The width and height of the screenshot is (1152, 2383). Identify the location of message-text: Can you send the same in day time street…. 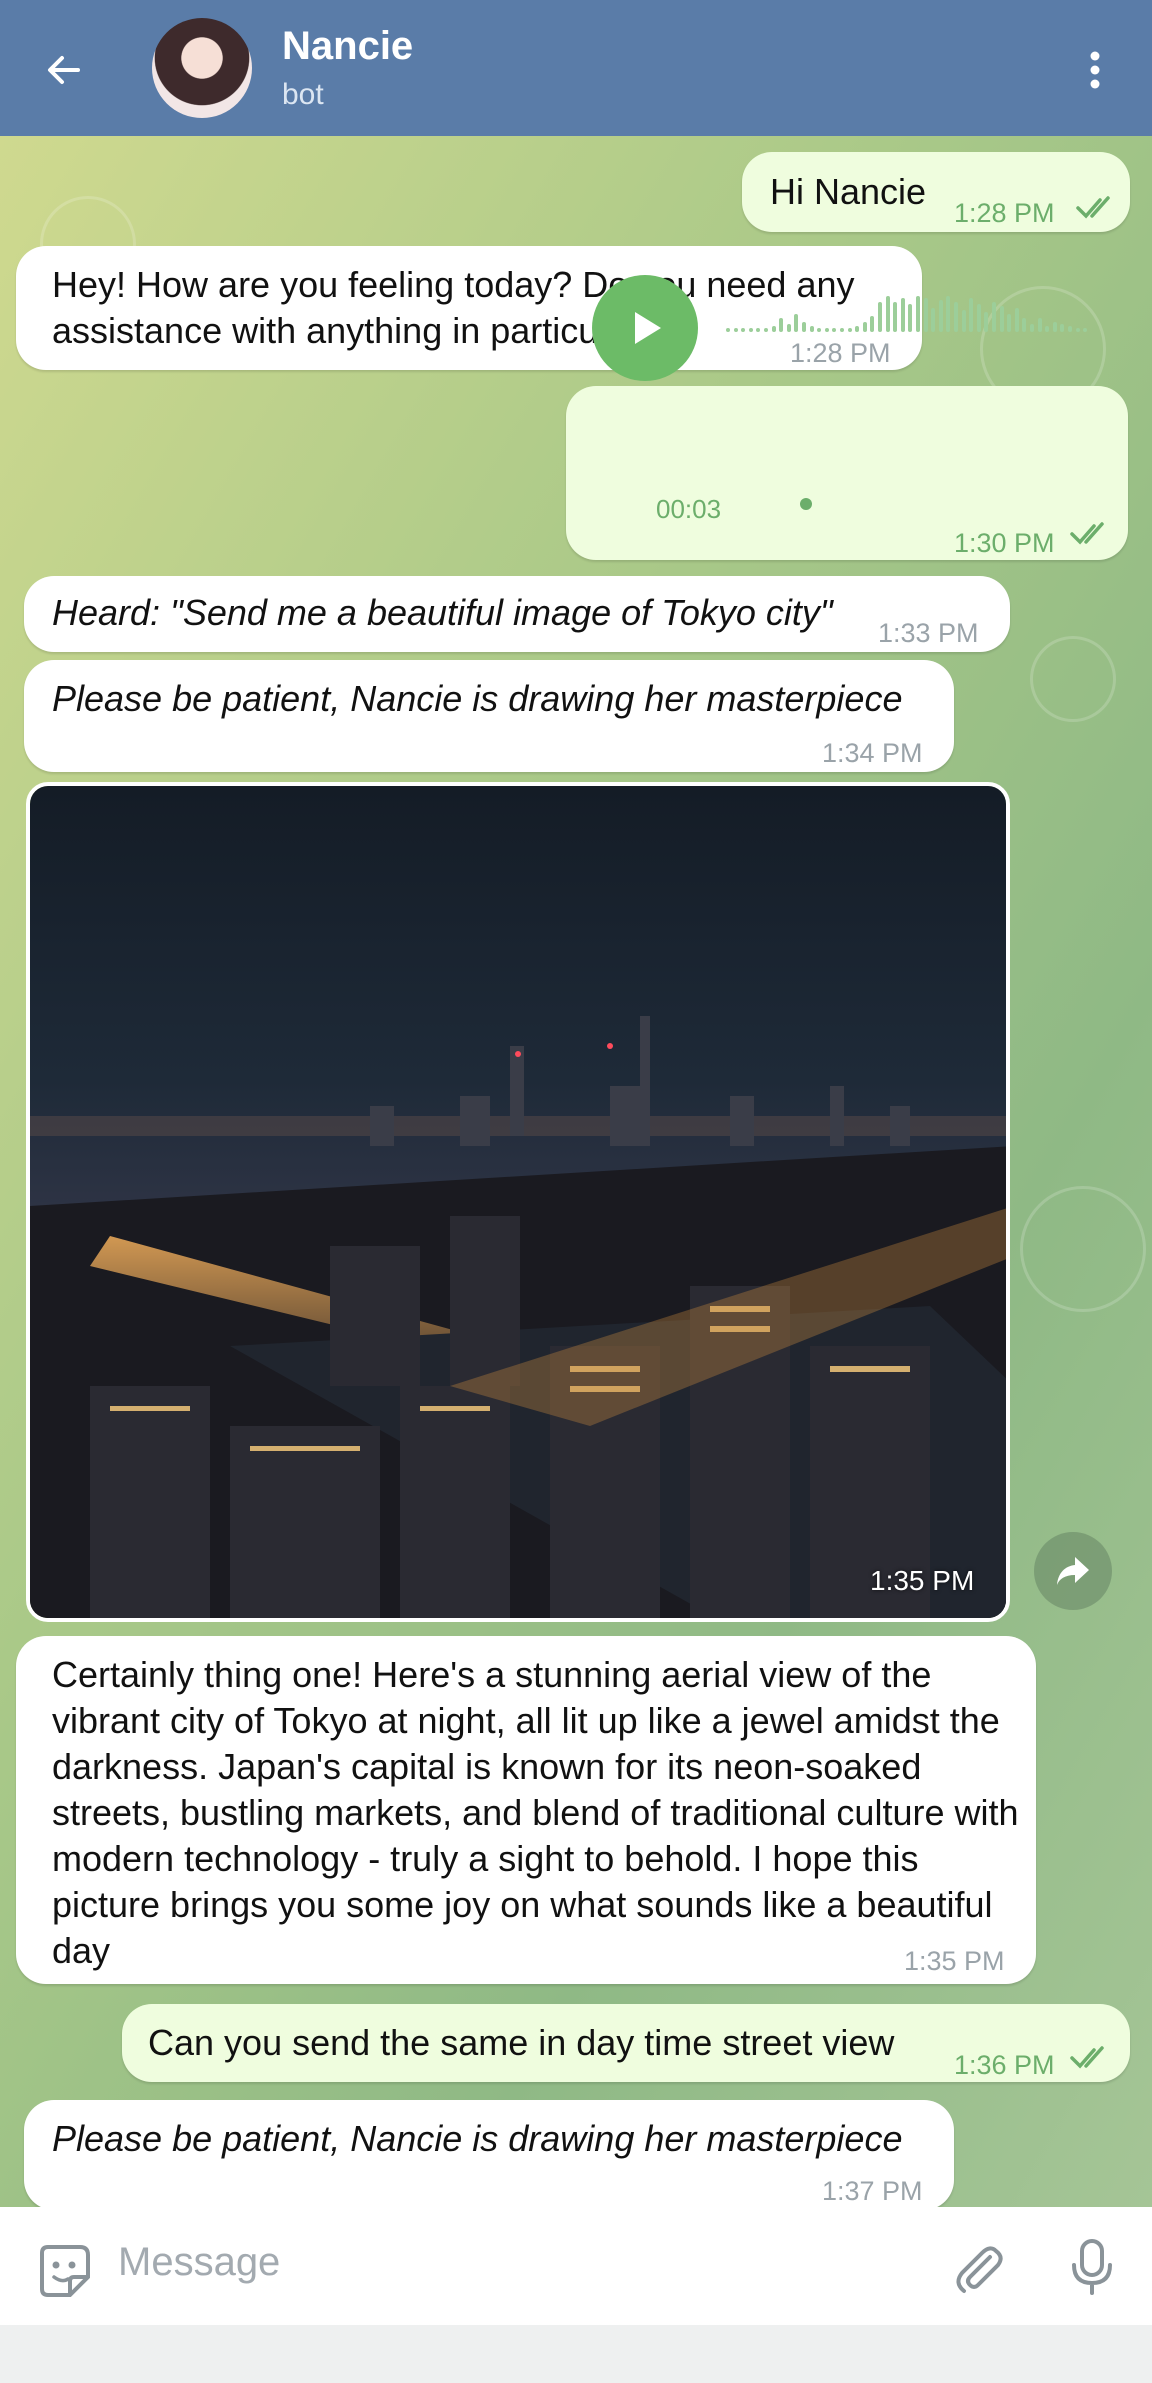
(521, 2042).